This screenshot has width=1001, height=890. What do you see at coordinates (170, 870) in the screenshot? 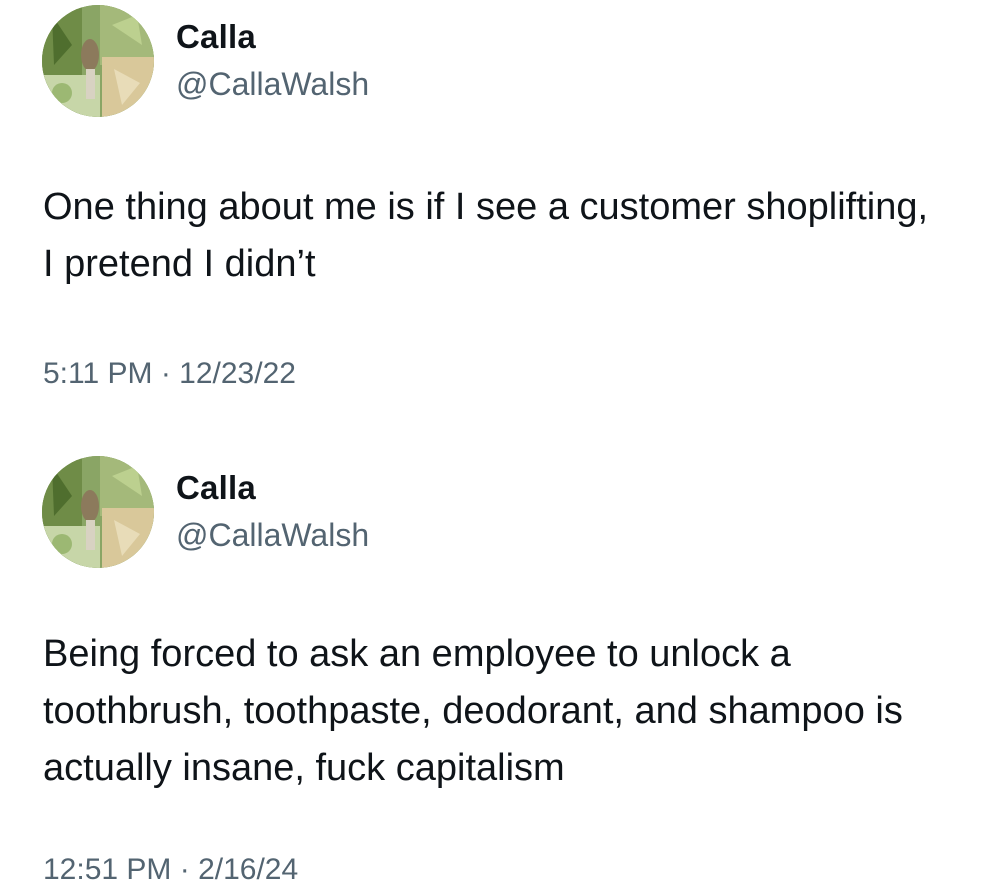
I see `timestamp: 12:51 PM · 2/16/24` at bounding box center [170, 870].